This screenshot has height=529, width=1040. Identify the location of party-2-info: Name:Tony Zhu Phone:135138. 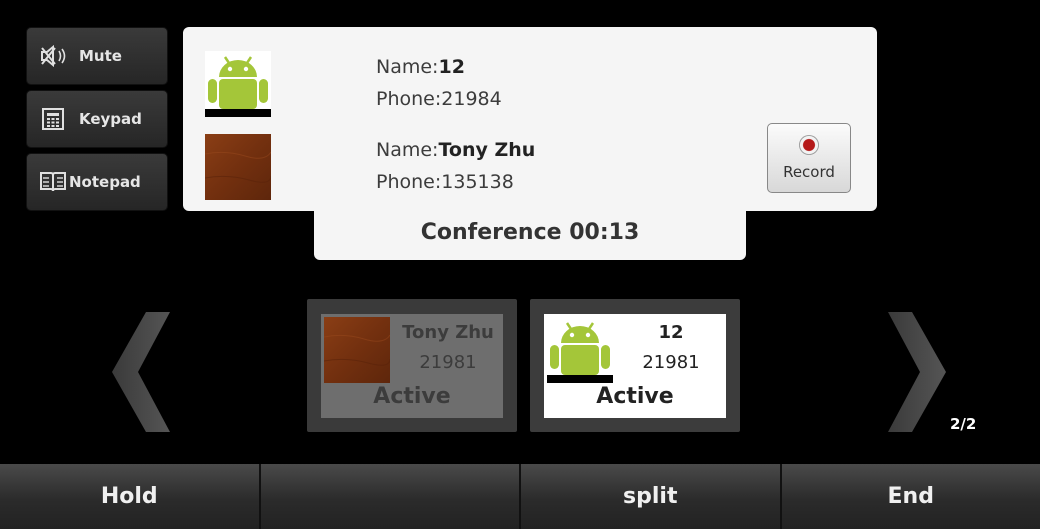
(455, 166).